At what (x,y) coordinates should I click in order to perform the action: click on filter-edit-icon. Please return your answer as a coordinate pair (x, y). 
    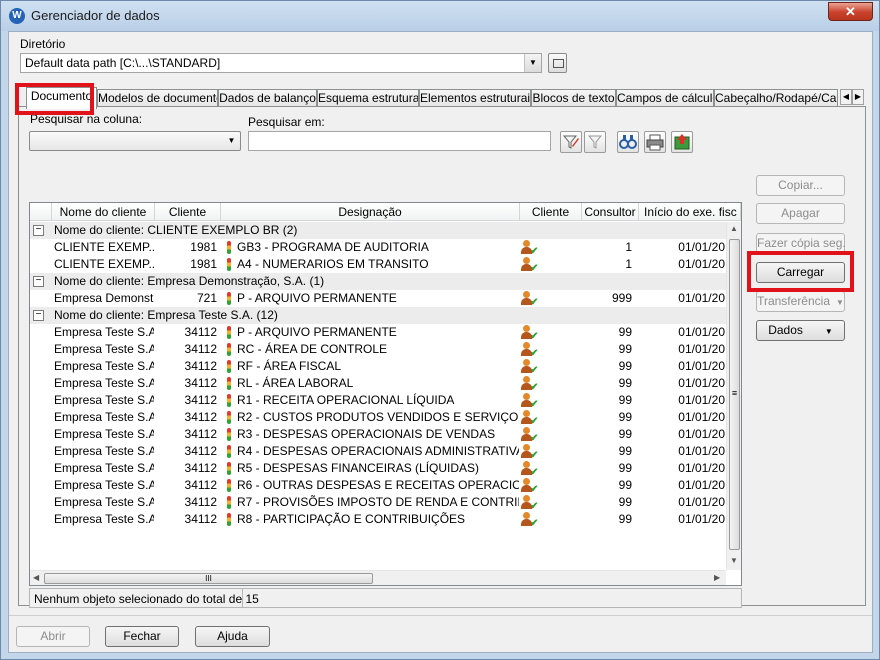
    Looking at the image, I should click on (571, 142).